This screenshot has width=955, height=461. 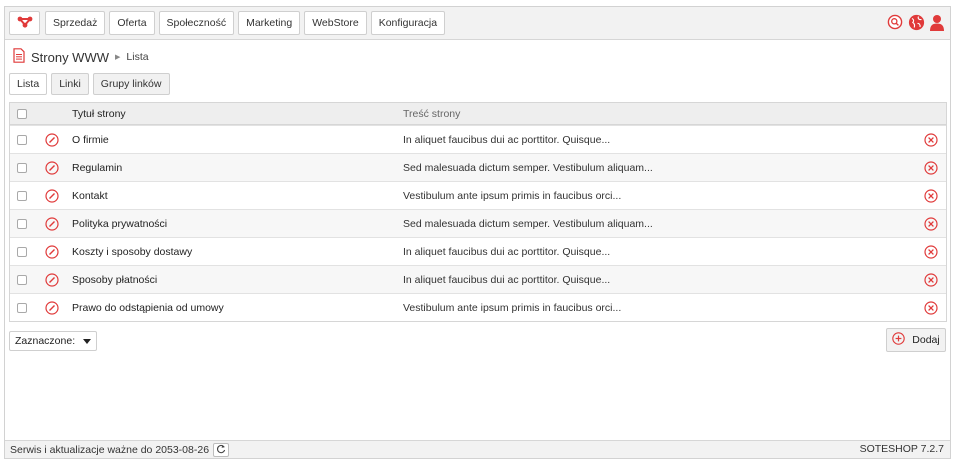 I want to click on row-title: Prawo do odstąpienia od umowy, so click(x=148, y=308).